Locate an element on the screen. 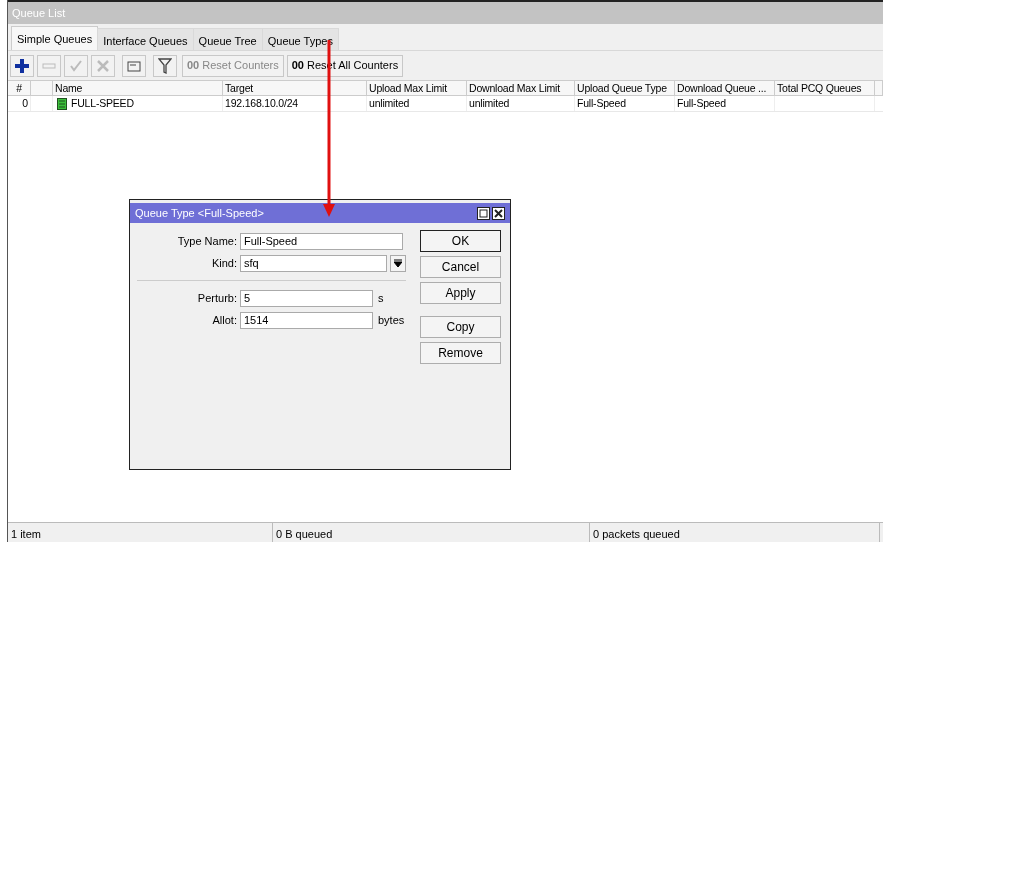  status-text: 0 B queued is located at coordinates (431, 532).